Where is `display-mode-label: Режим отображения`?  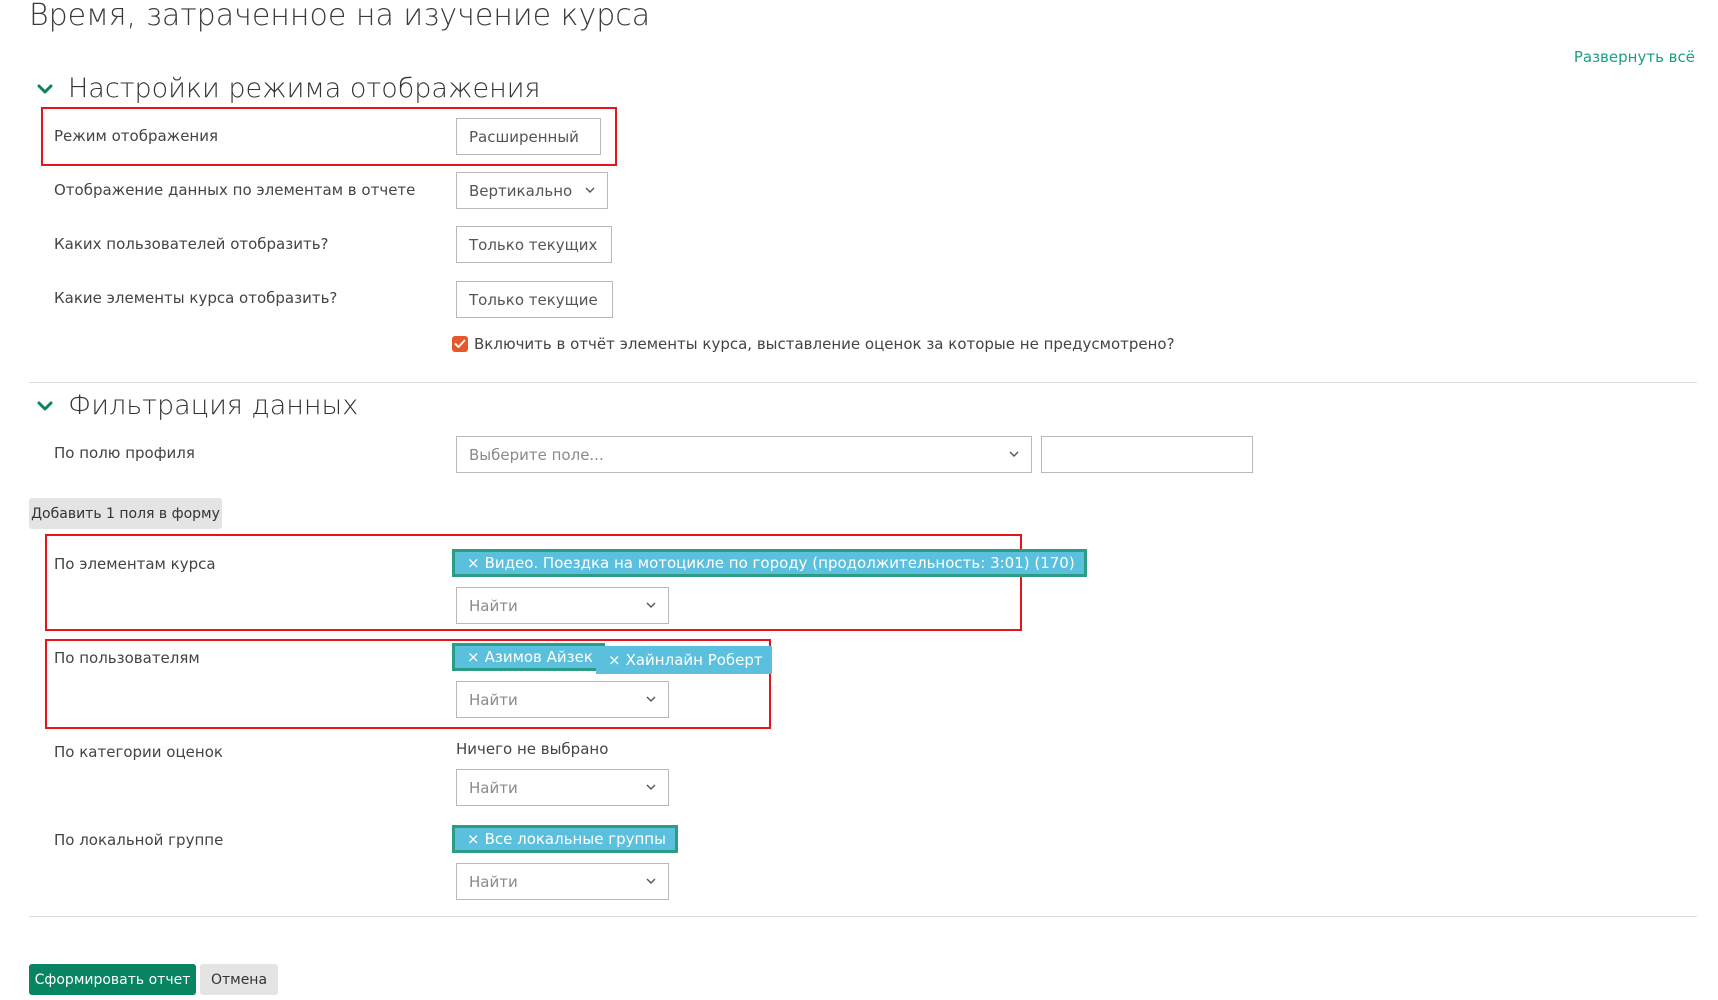 display-mode-label: Режим отображения is located at coordinates (136, 136).